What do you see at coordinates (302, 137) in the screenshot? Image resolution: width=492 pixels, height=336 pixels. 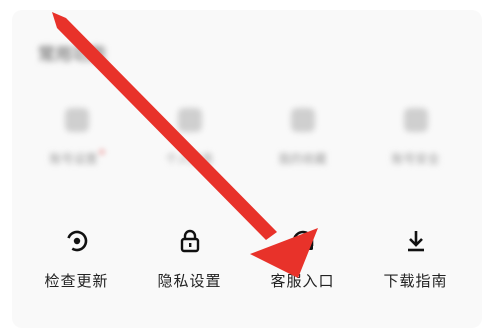 I see `top-item-favorites: 我的收藏` at bounding box center [302, 137].